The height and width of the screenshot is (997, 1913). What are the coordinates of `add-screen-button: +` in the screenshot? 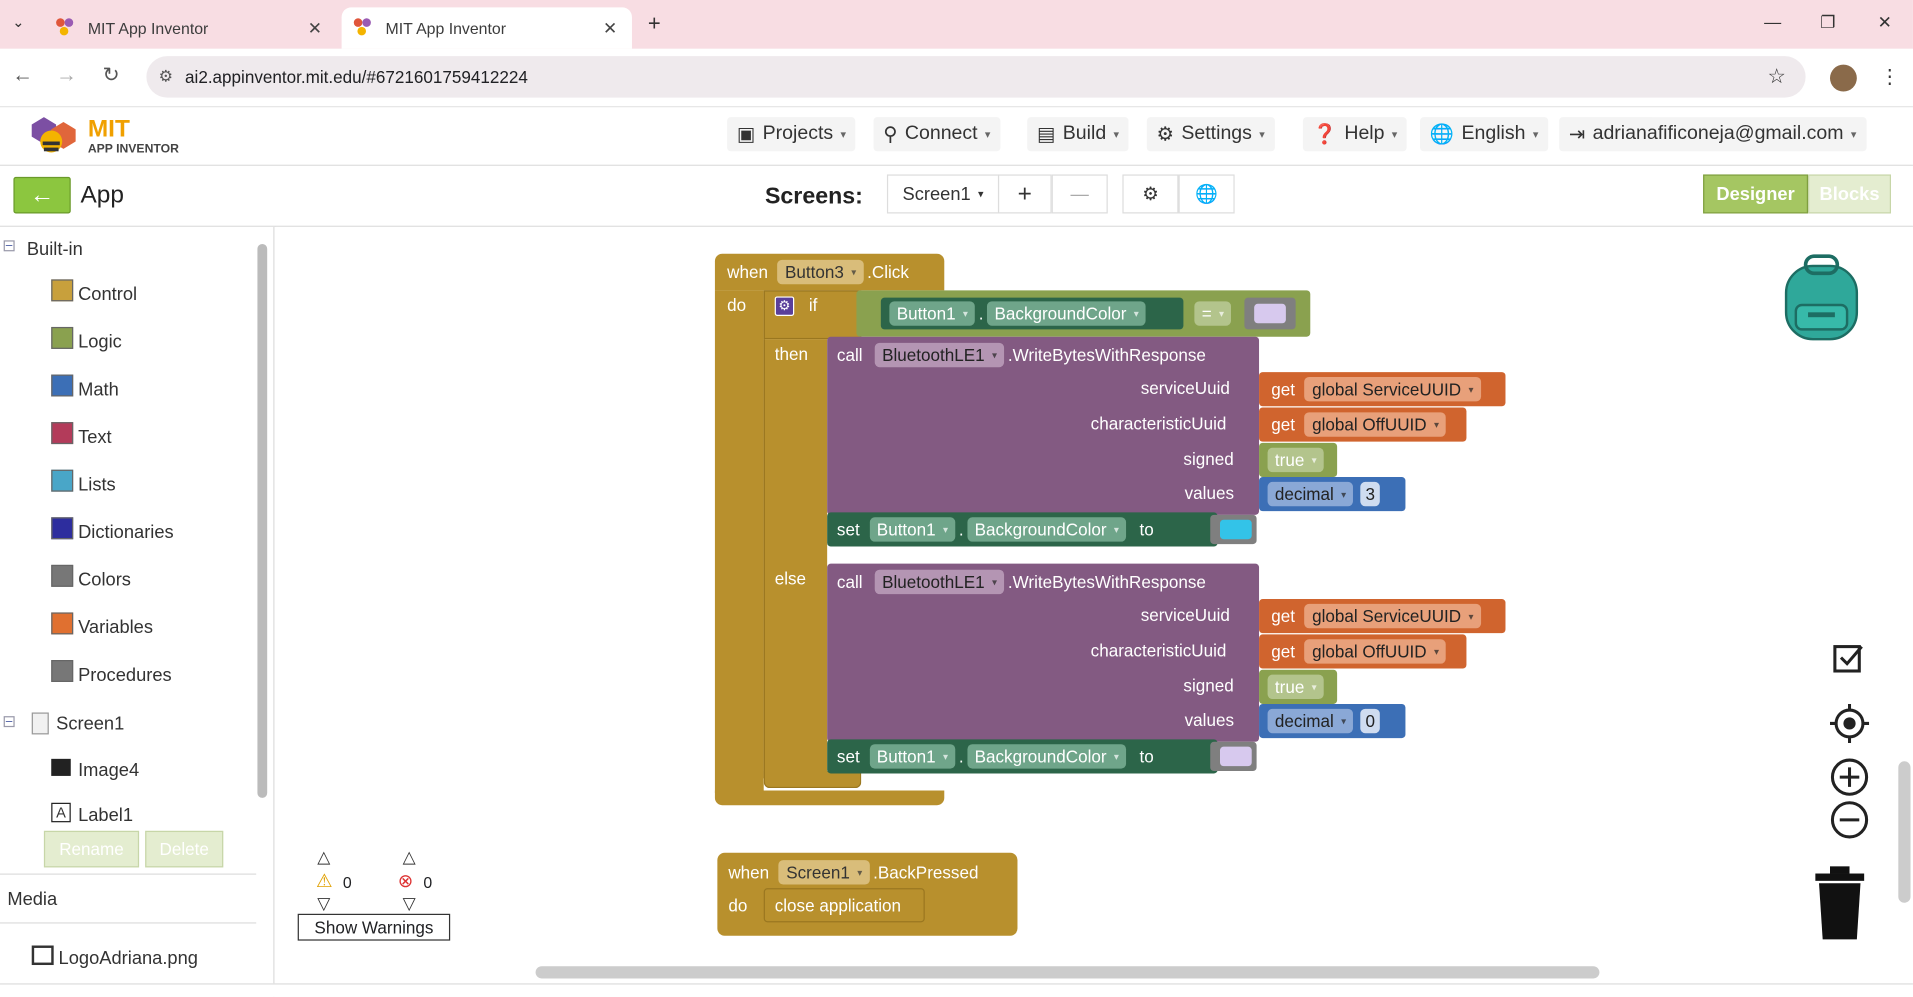 It's located at (1024, 194).